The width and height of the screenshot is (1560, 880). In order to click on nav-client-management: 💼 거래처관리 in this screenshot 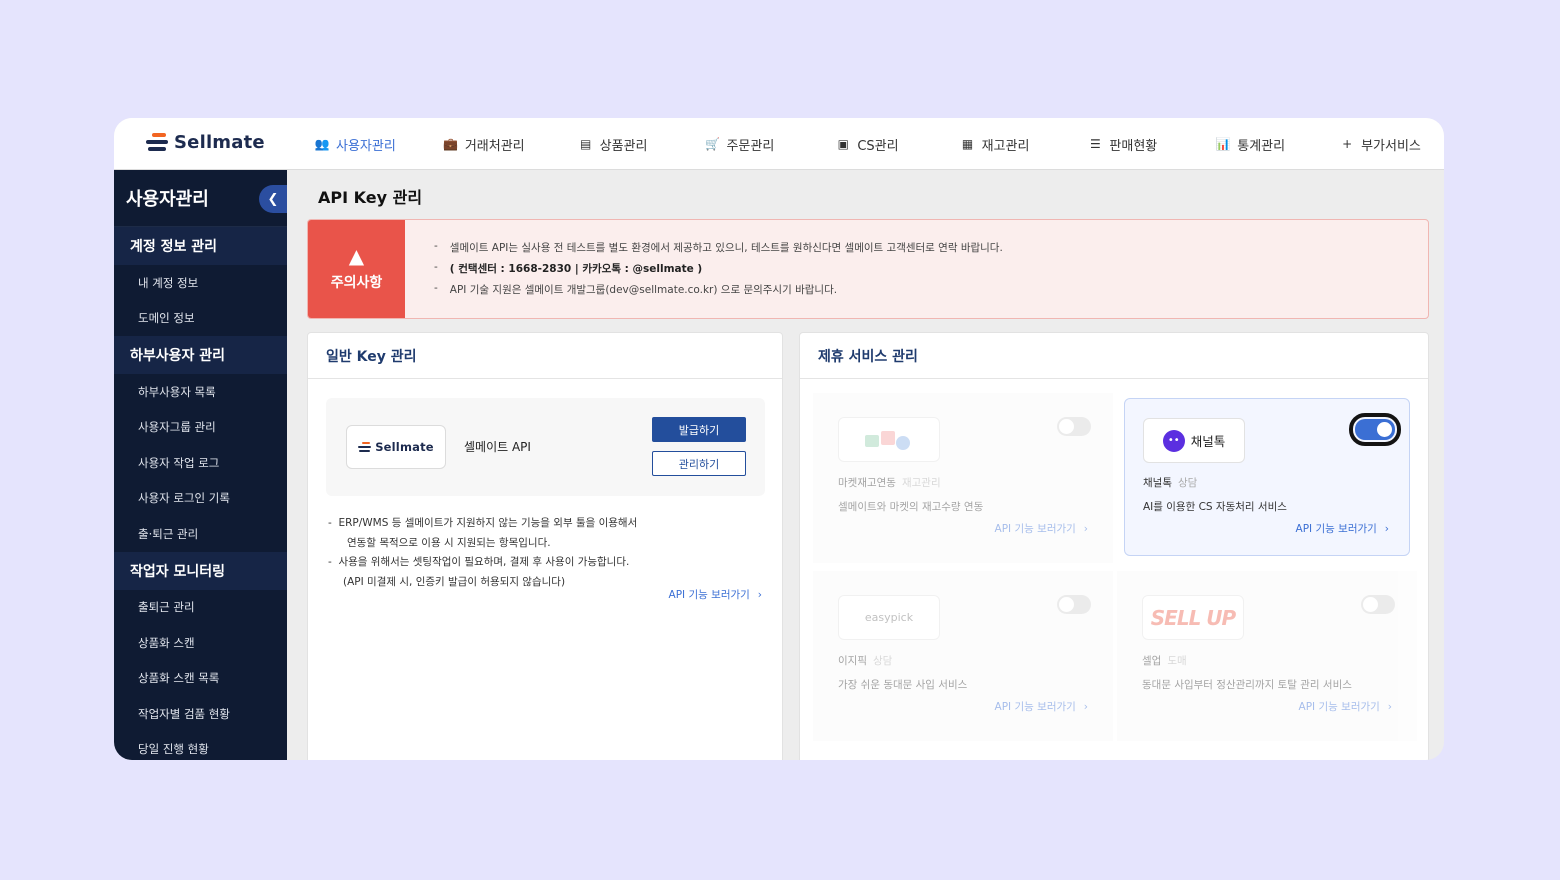, I will do `click(484, 144)`.